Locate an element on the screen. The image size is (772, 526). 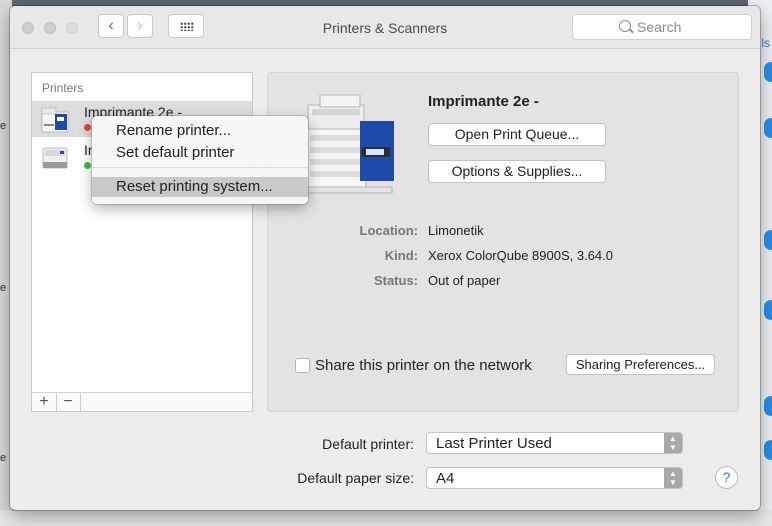
background-window-bottom is located at coordinates (386, 518).